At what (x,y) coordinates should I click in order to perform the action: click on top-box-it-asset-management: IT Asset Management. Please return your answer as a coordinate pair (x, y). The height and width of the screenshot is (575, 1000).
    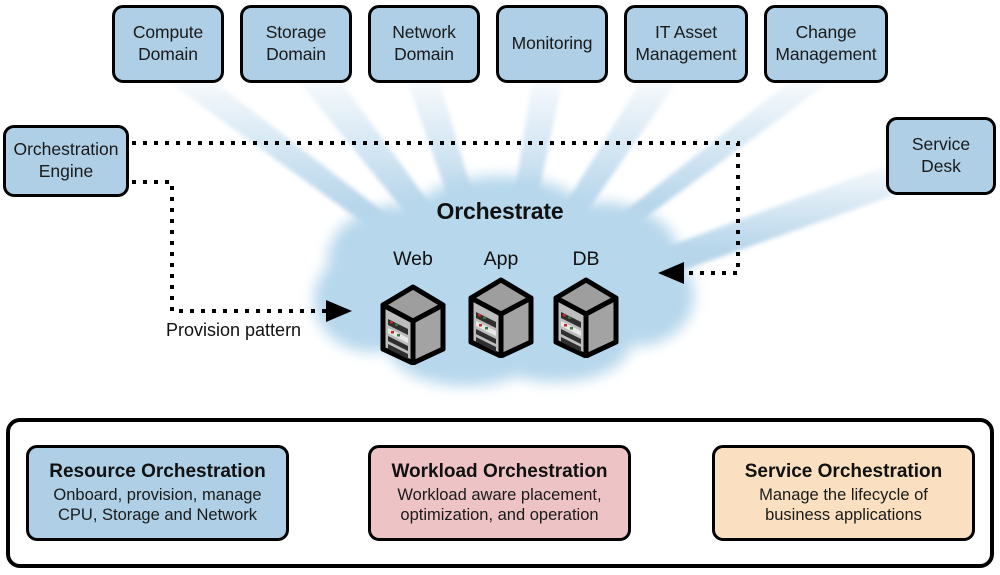
    Looking at the image, I should click on (686, 44).